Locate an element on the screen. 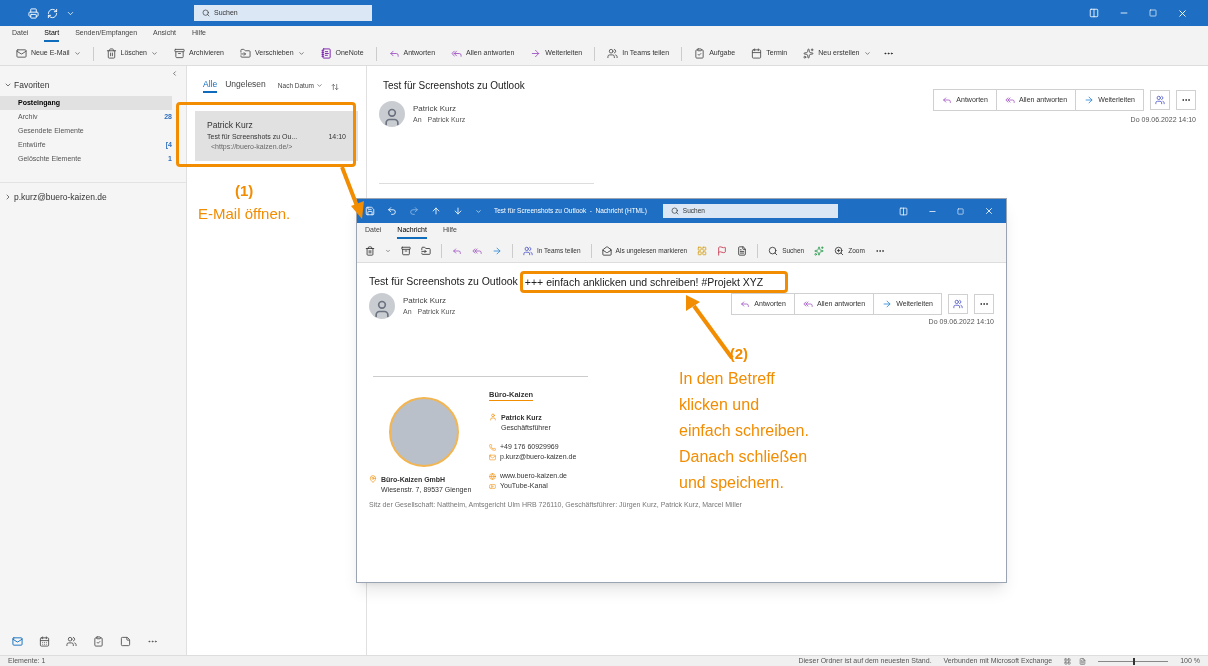 The image size is (1208, 666). step-instruction: In den Betreff klicken und einfach schreiben. Danach schließen und speichern. is located at coordinates (744, 430).